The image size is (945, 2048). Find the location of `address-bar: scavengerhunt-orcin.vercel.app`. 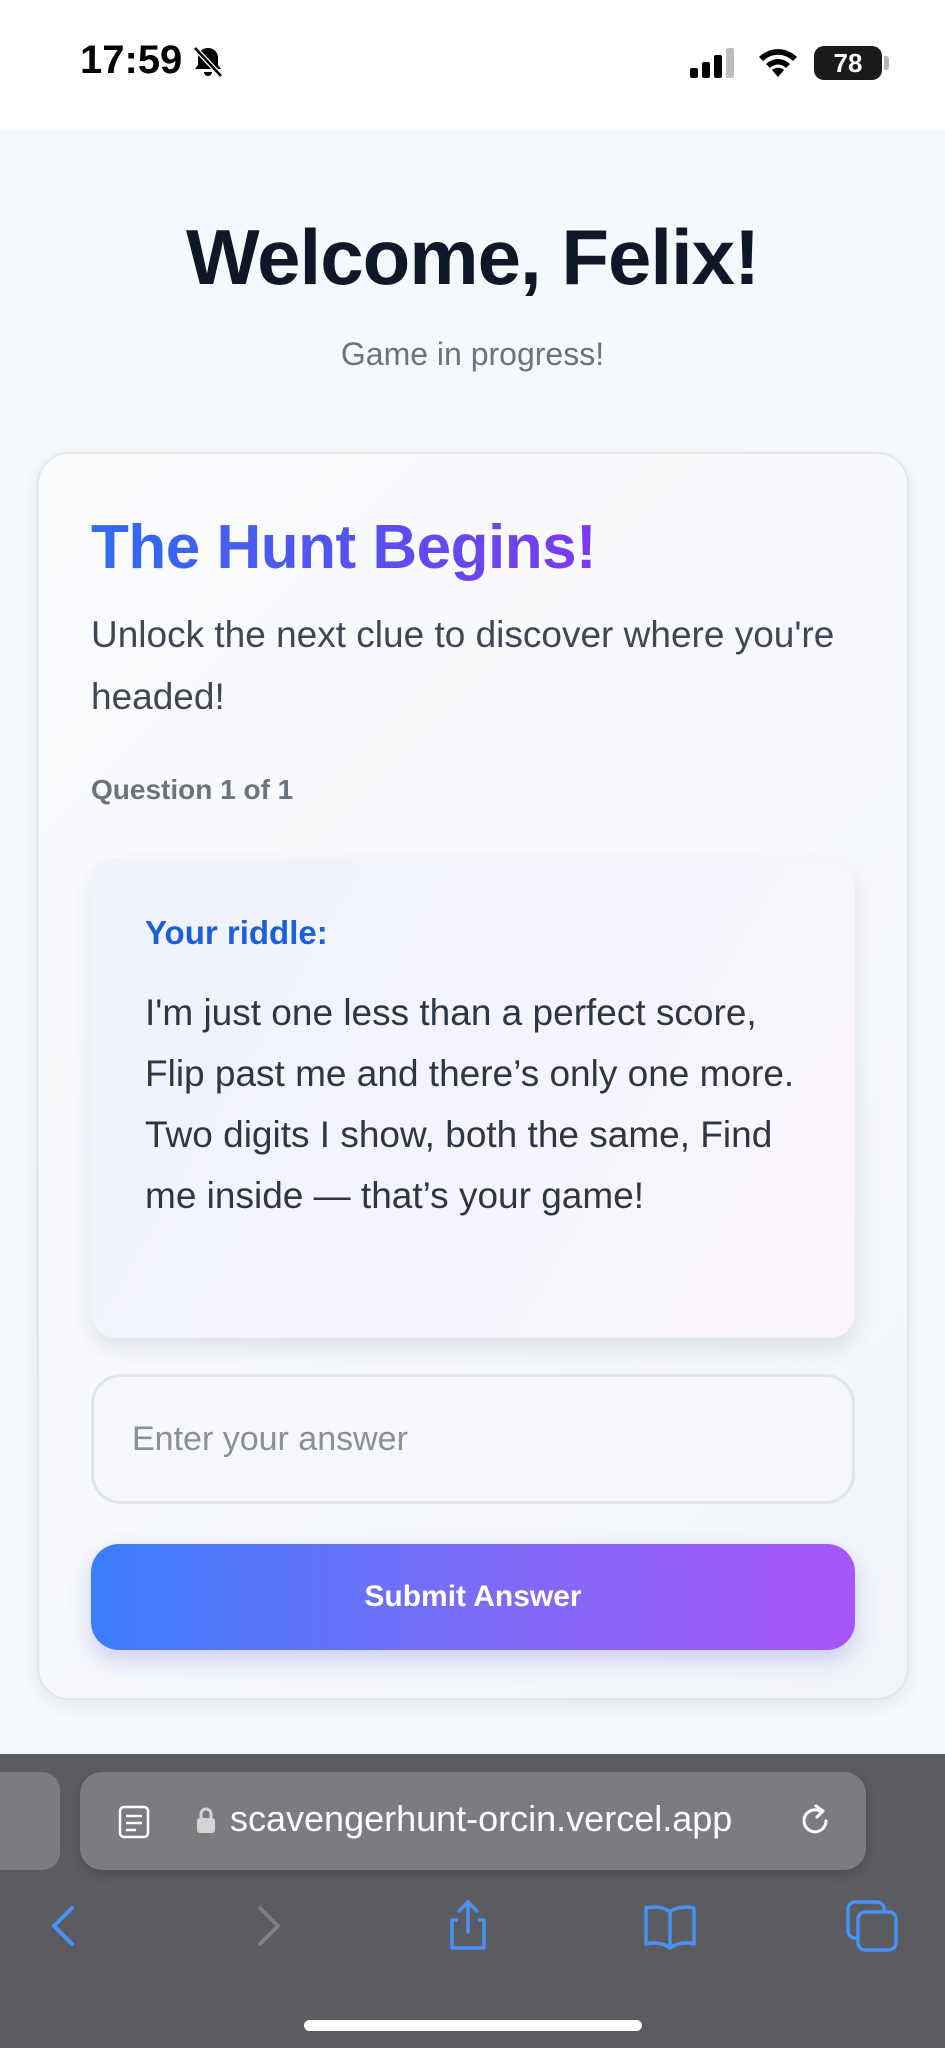

address-bar: scavengerhunt-orcin.vercel.app is located at coordinates (473, 1821).